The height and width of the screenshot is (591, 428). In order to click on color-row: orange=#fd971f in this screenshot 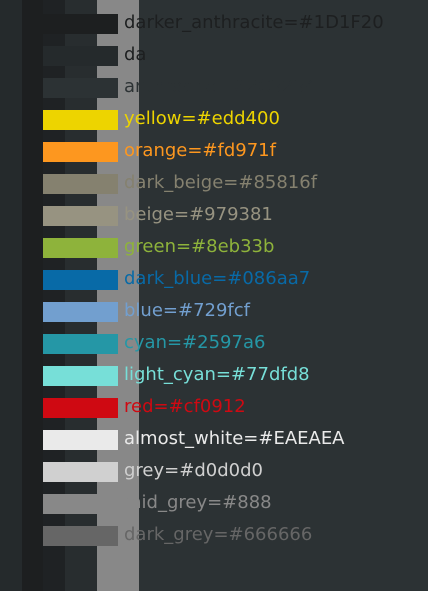, I will do `click(214, 151)`.